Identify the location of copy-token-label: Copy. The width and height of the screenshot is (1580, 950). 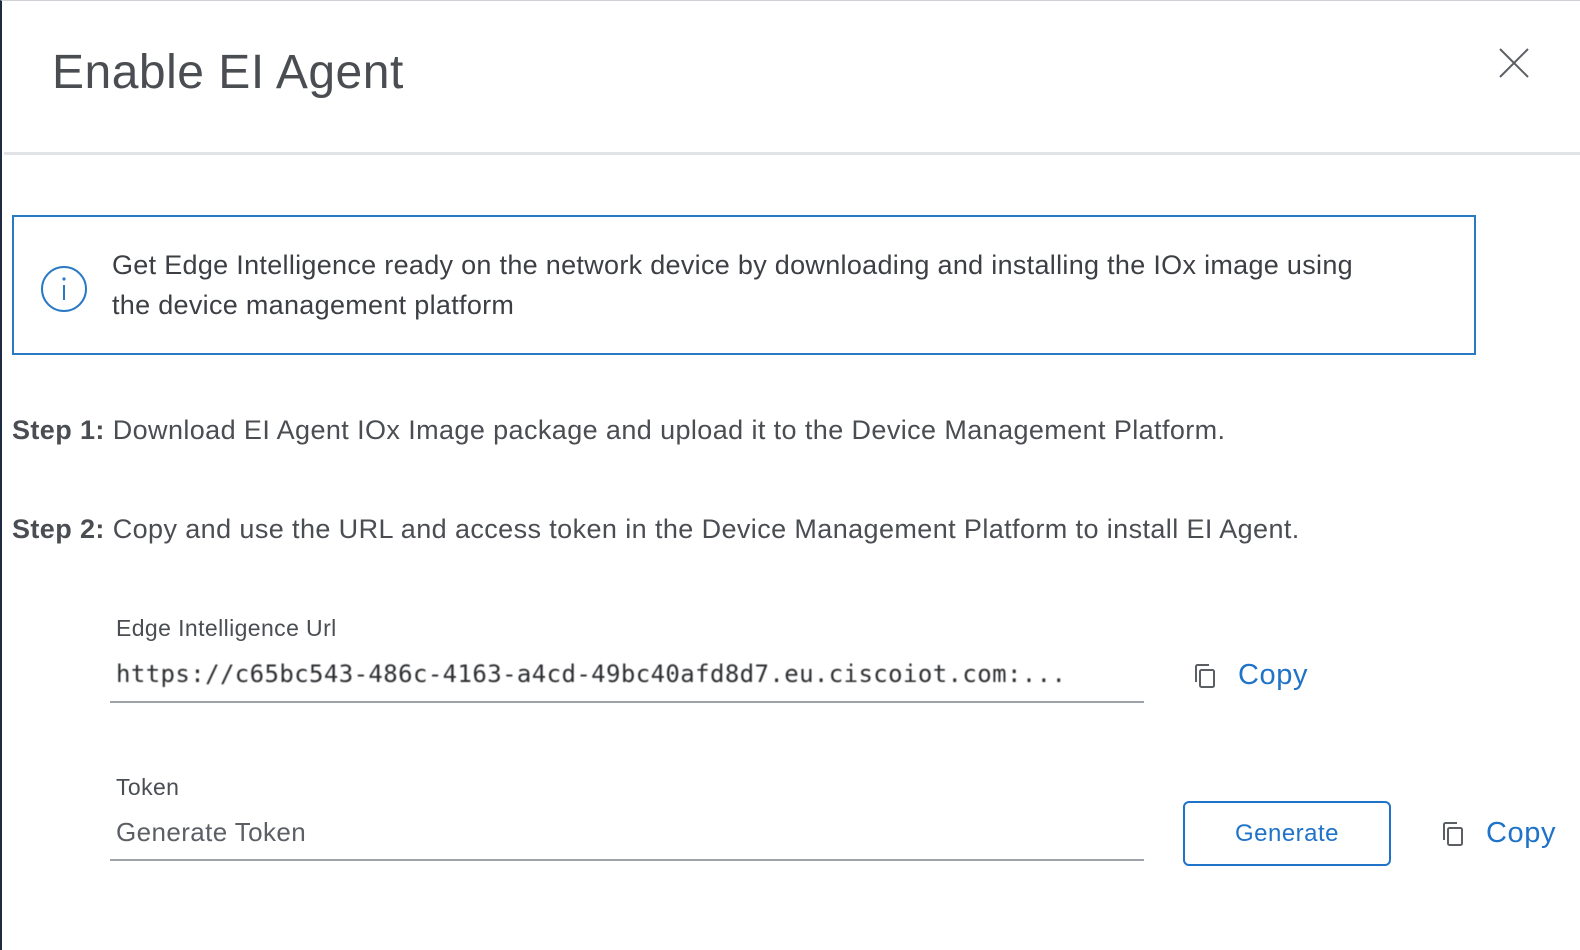
(1521, 833).